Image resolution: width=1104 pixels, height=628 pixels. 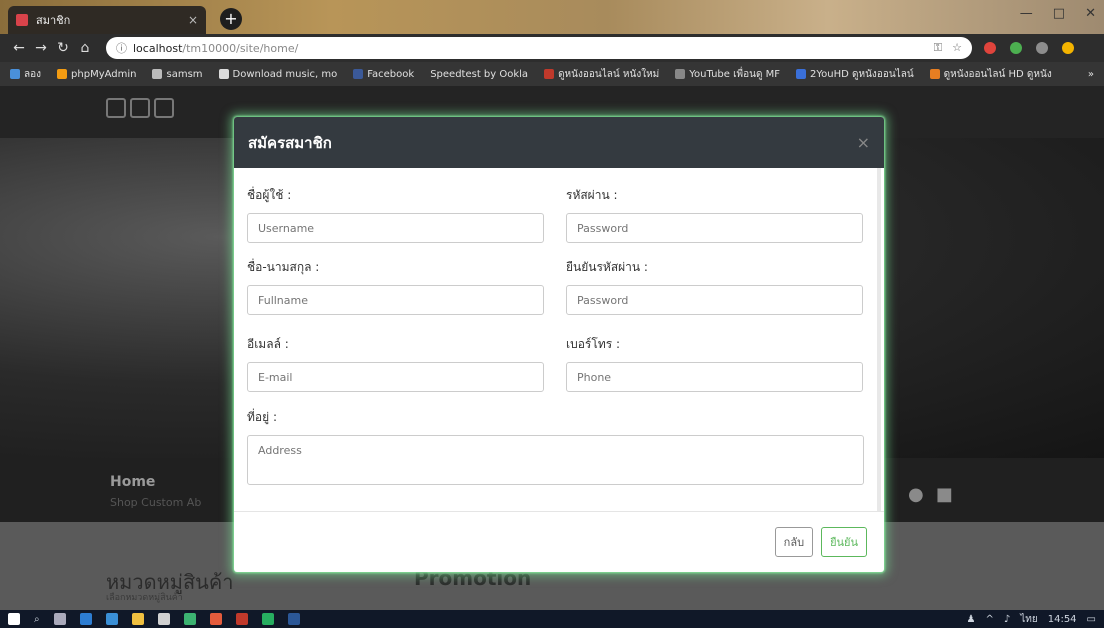 I want to click on email-group: อีเมลล์ :, so click(x=395, y=363).